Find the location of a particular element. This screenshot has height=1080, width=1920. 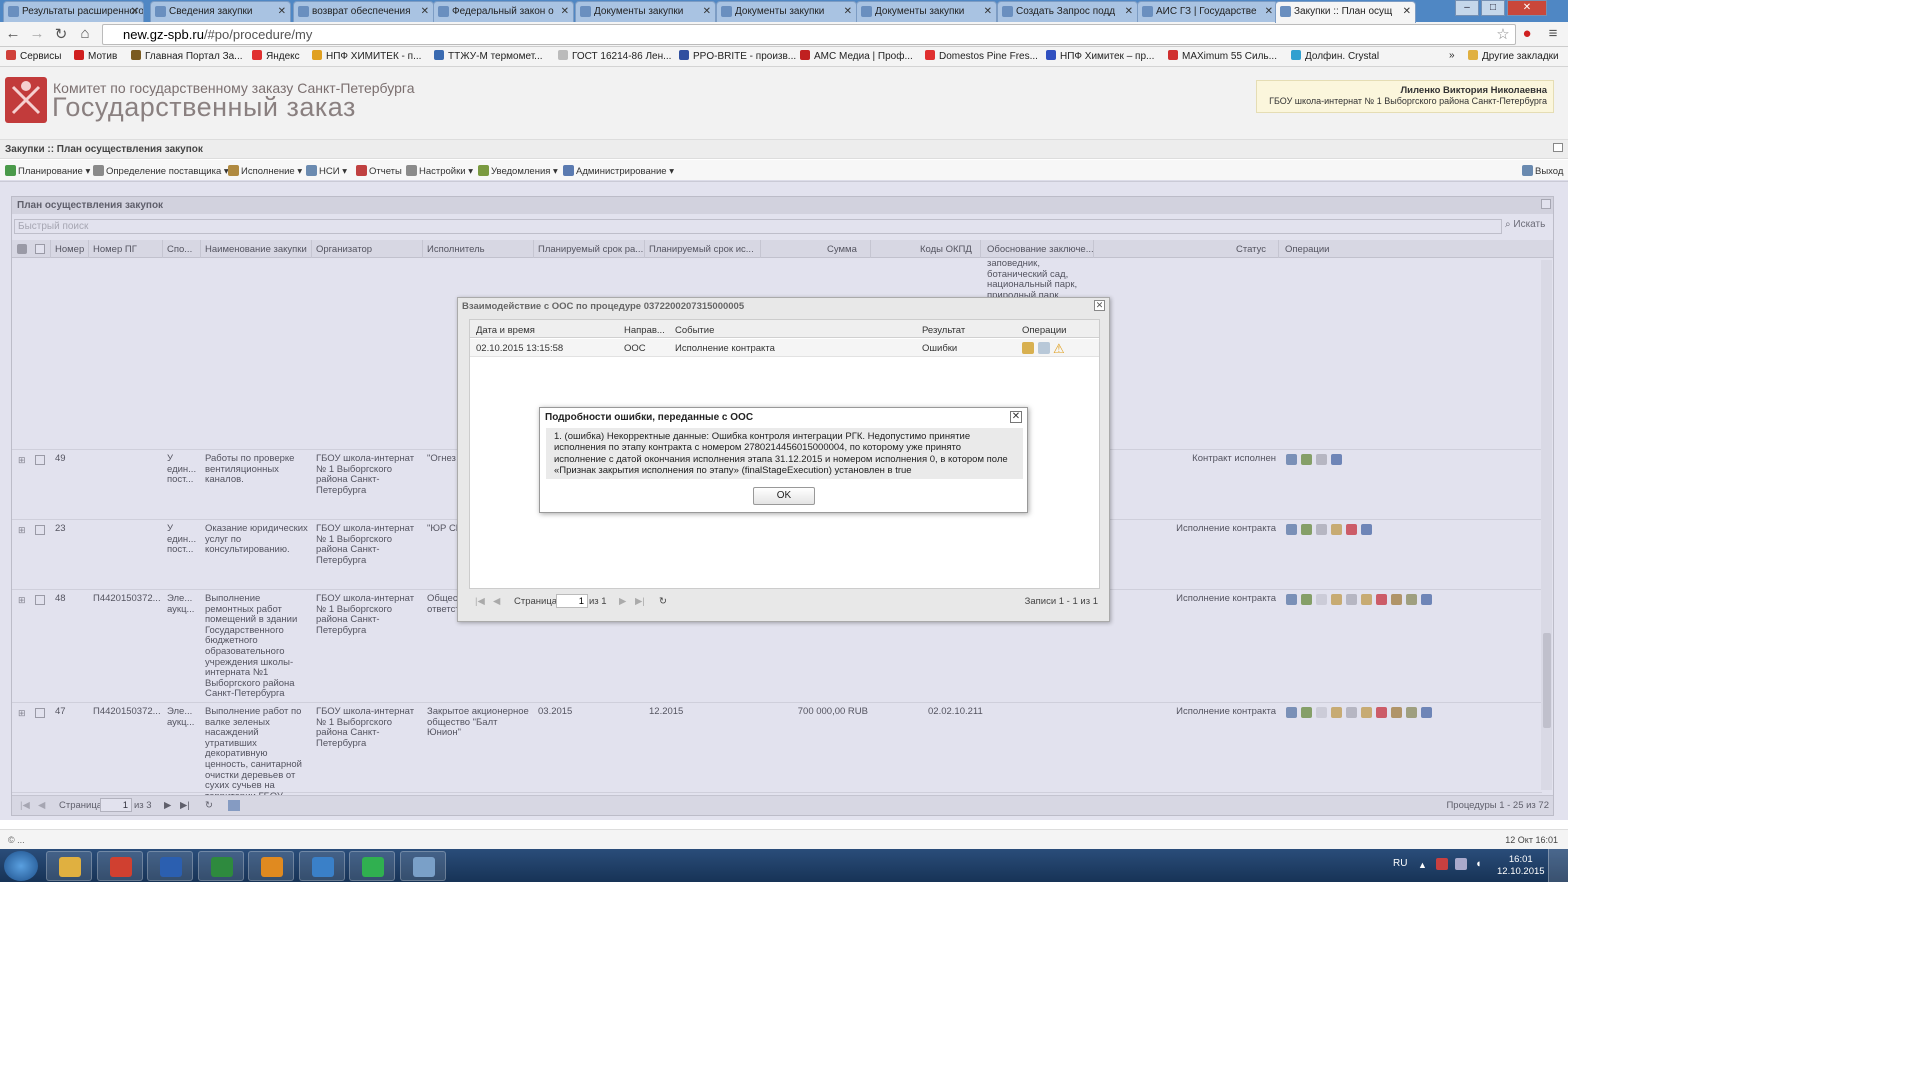

bookmark-item: Долфин. Crystal is located at coordinates (1335, 56).